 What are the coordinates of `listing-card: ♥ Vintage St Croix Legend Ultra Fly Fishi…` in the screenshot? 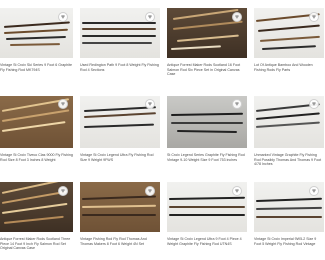 It's located at (120, 130).